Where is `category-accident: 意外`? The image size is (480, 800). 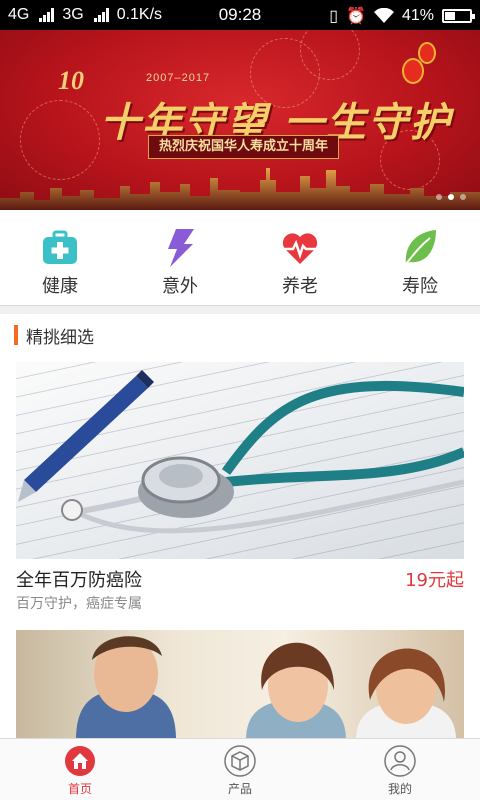
category-accident: 意外 is located at coordinates (180, 258).